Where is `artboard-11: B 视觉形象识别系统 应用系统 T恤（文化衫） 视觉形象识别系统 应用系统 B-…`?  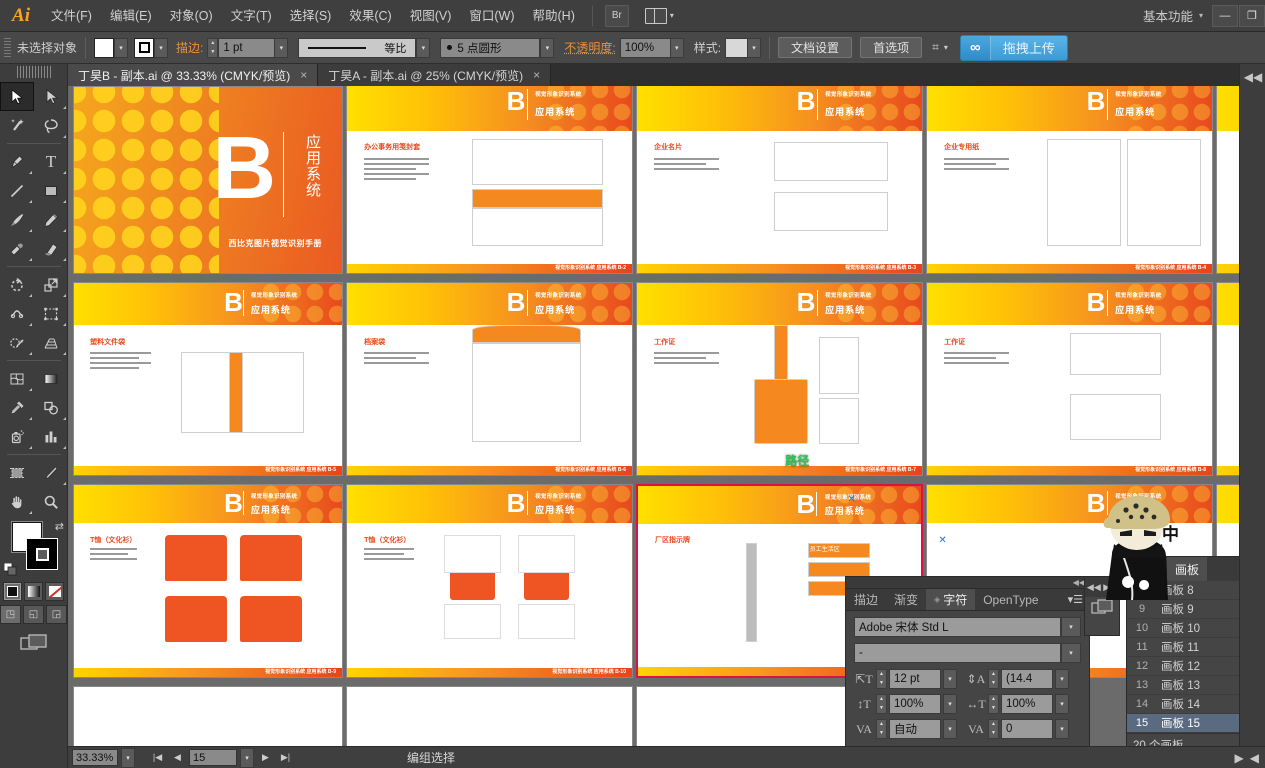
artboard-11: B 视觉形象识别系统 应用系统 T恤（文化衫） 视觉形象识别系统 应用系统 B-… is located at coordinates (208, 581).